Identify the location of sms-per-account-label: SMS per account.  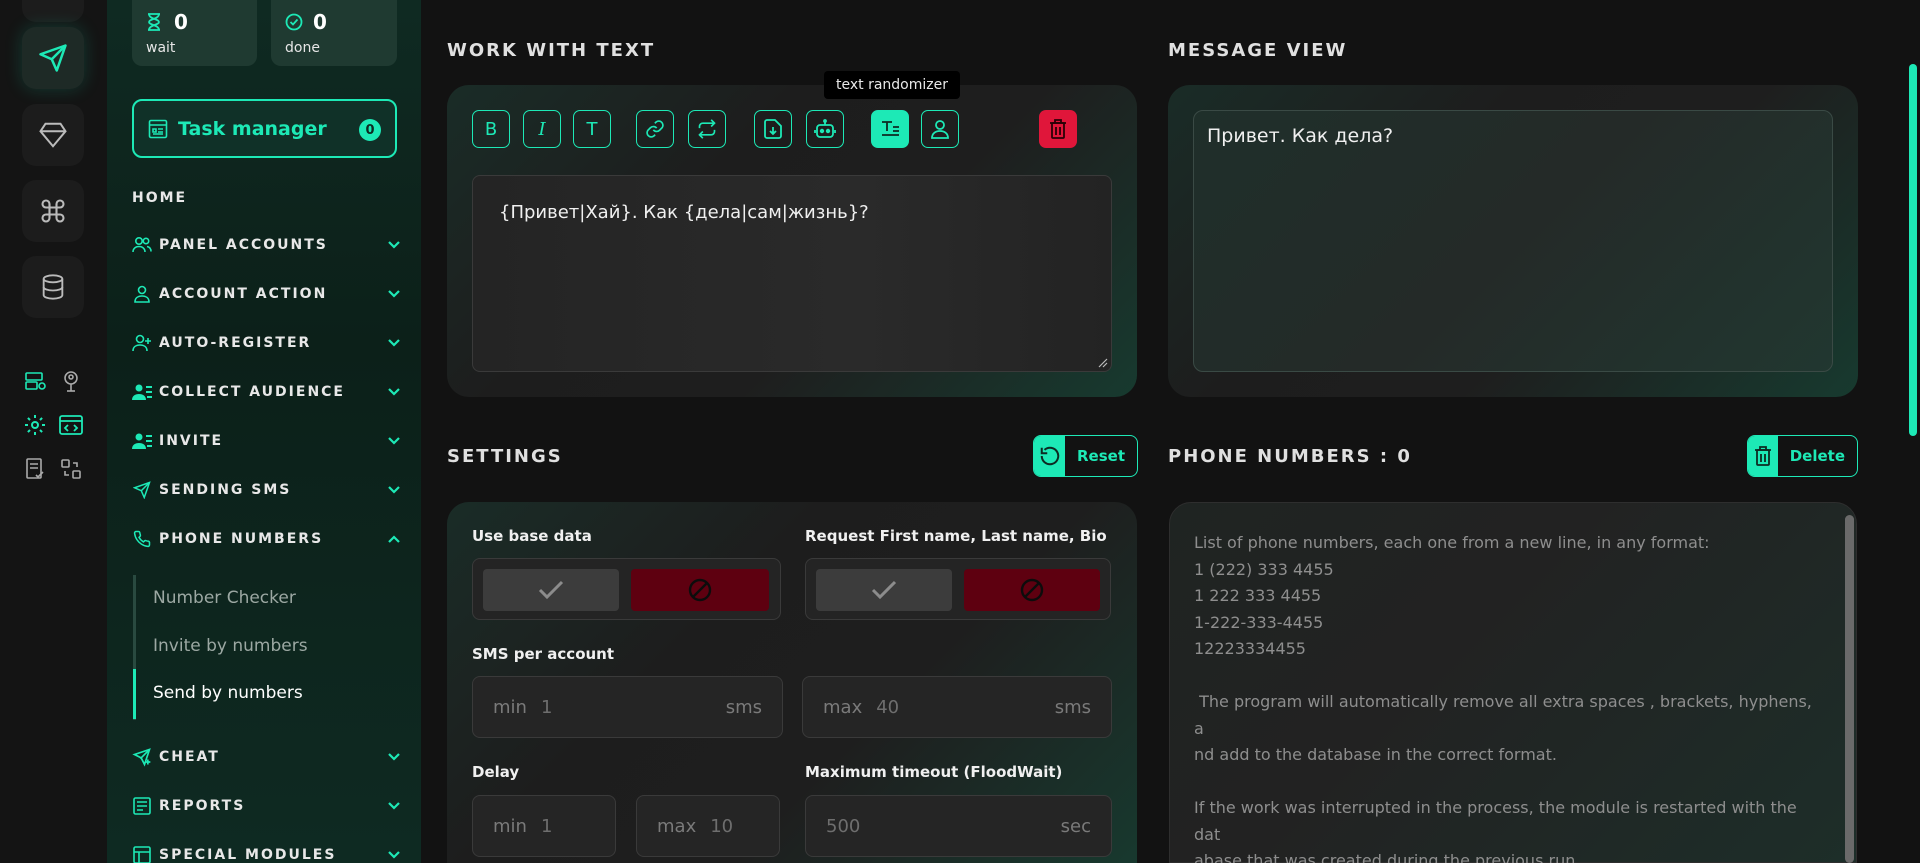
(543, 654).